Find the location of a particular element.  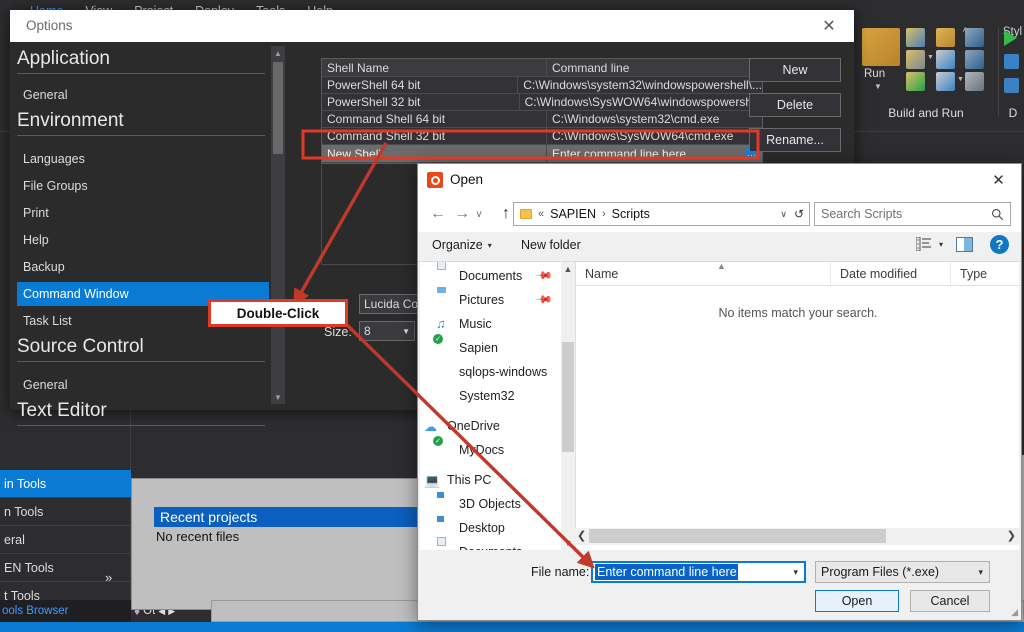

file-name-input: Enter command line here ▾ is located at coordinates (698, 572).